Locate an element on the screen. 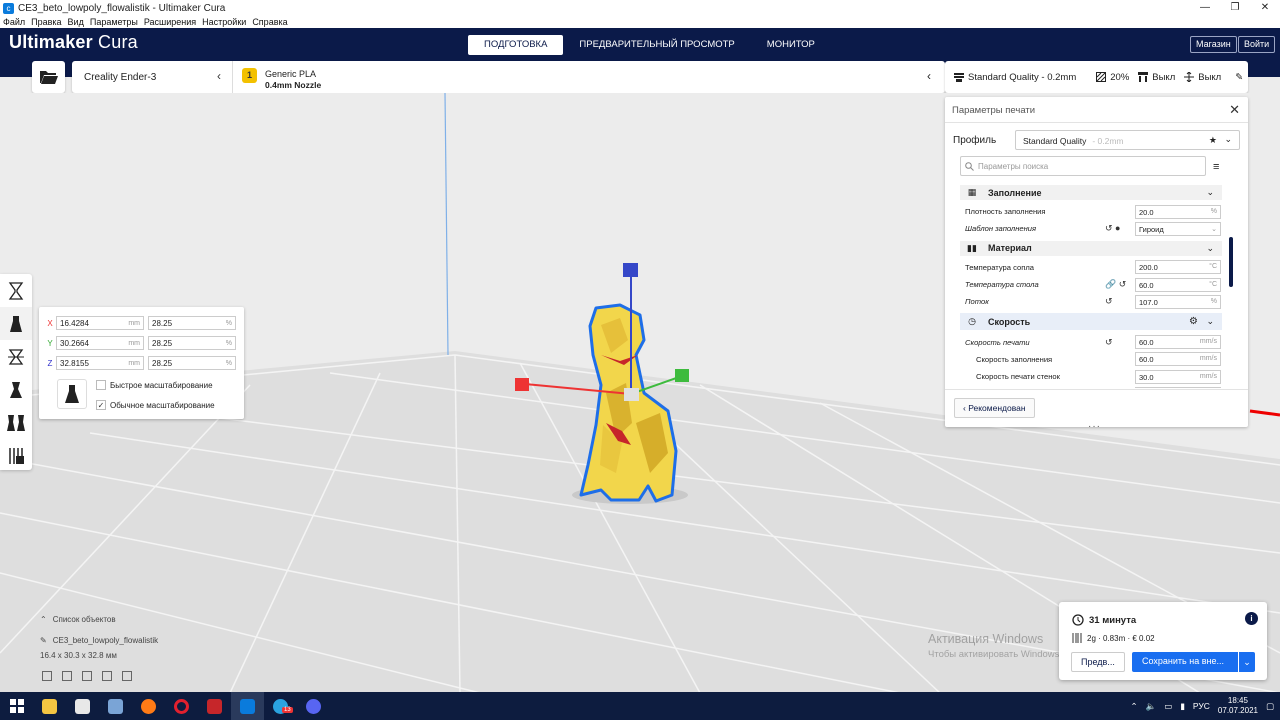 The height and width of the screenshot is (720, 1280). checkbox-empty is located at coordinates (101, 385).